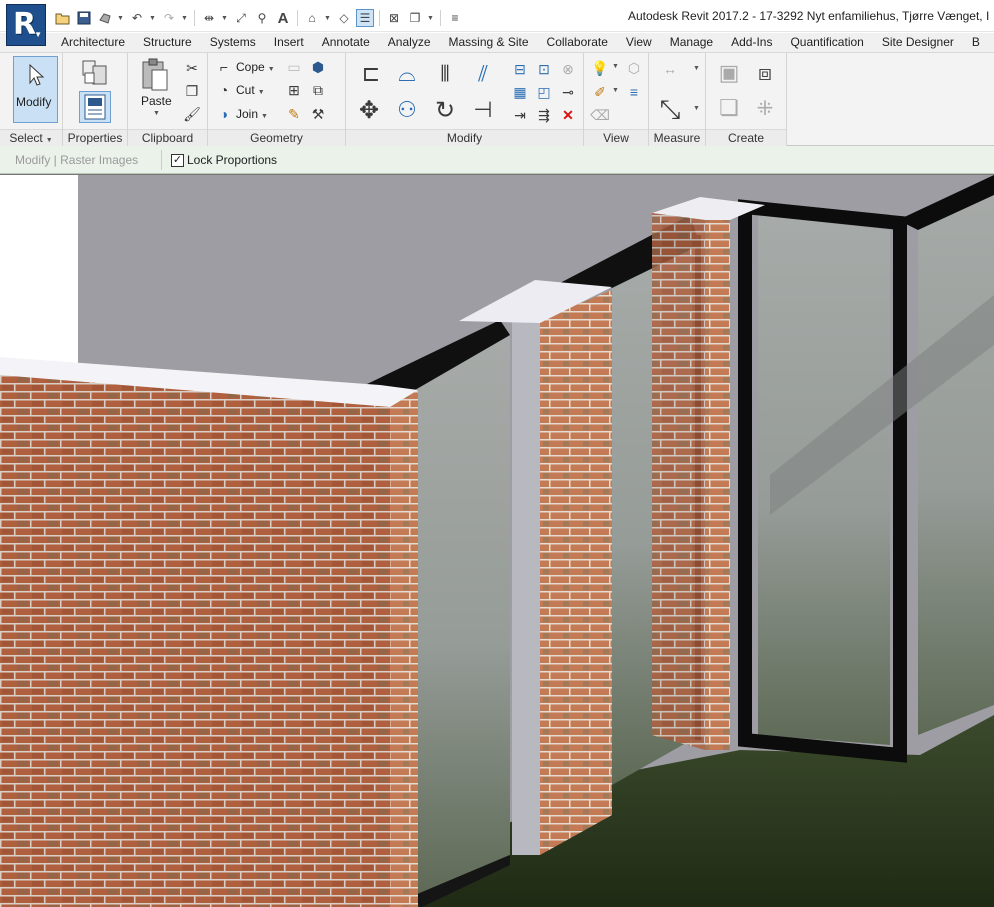 This screenshot has height=907, width=994. I want to click on measure-panel-label: Measure, so click(677, 137).